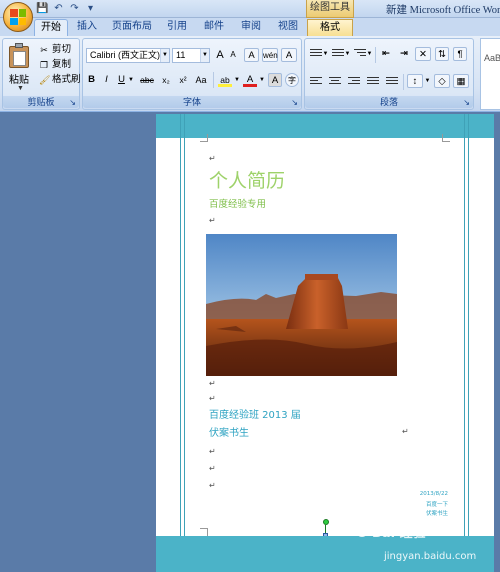  Describe the element at coordinates (51, 27) in the screenshot. I see `tab-home: 开始` at that location.